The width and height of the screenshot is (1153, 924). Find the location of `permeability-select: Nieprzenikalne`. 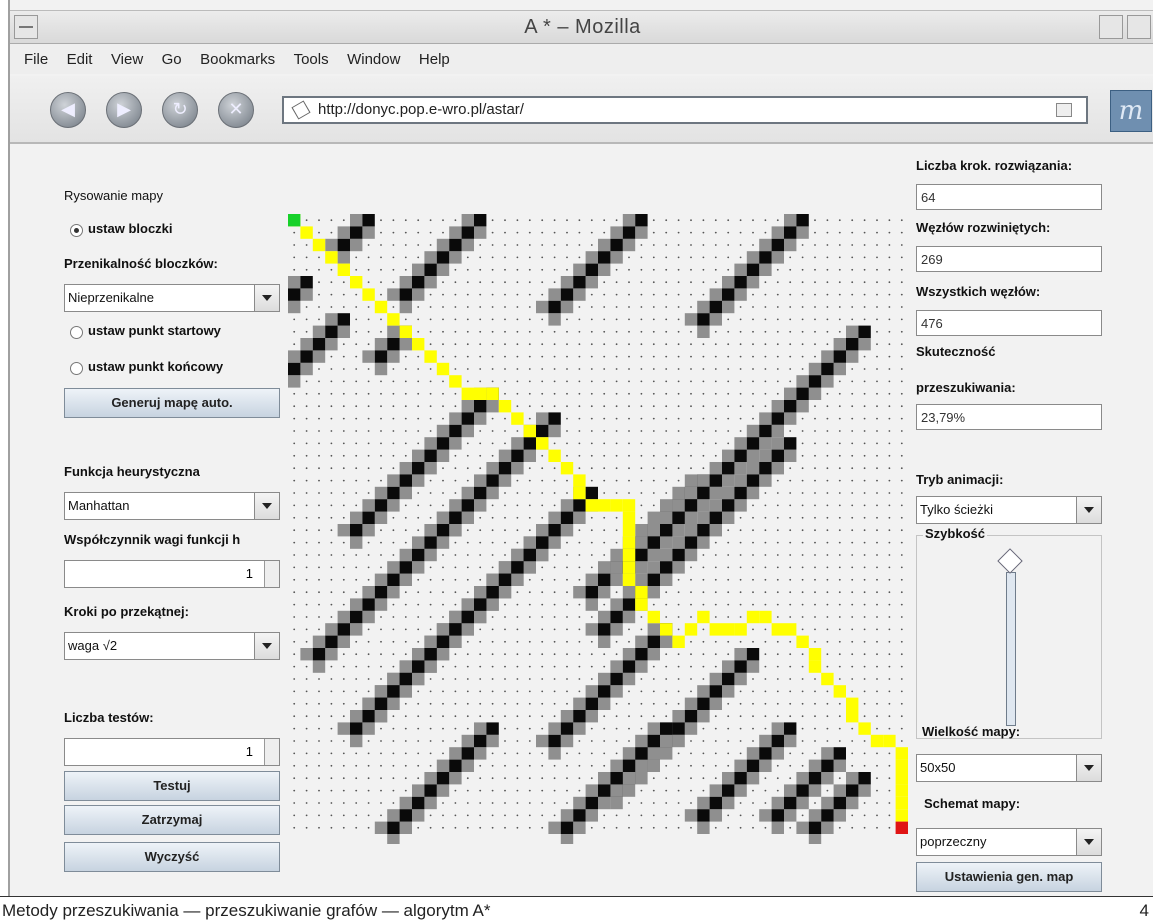

permeability-select: Nieprzenikalne is located at coordinates (172, 298).